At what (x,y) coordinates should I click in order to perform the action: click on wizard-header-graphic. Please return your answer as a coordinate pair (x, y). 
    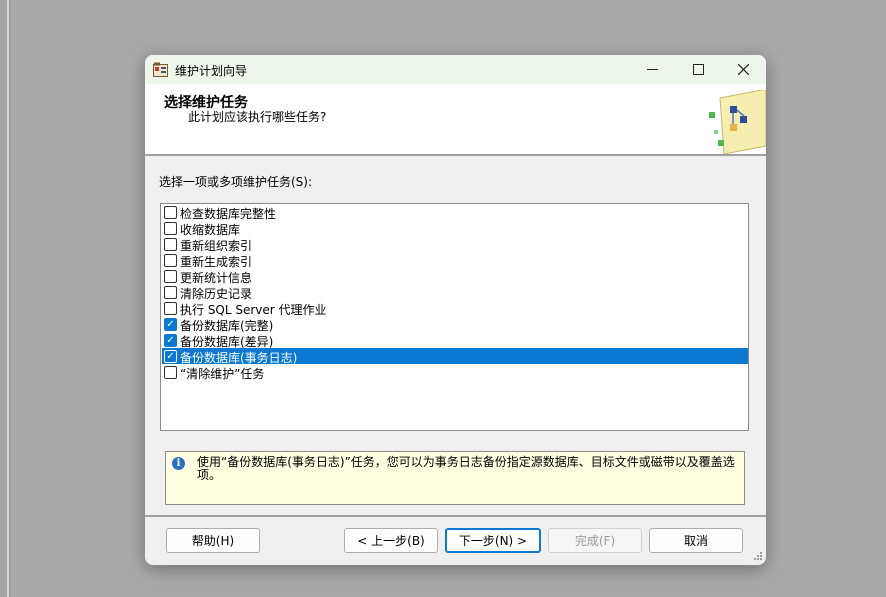
    Looking at the image, I should click on (737, 122).